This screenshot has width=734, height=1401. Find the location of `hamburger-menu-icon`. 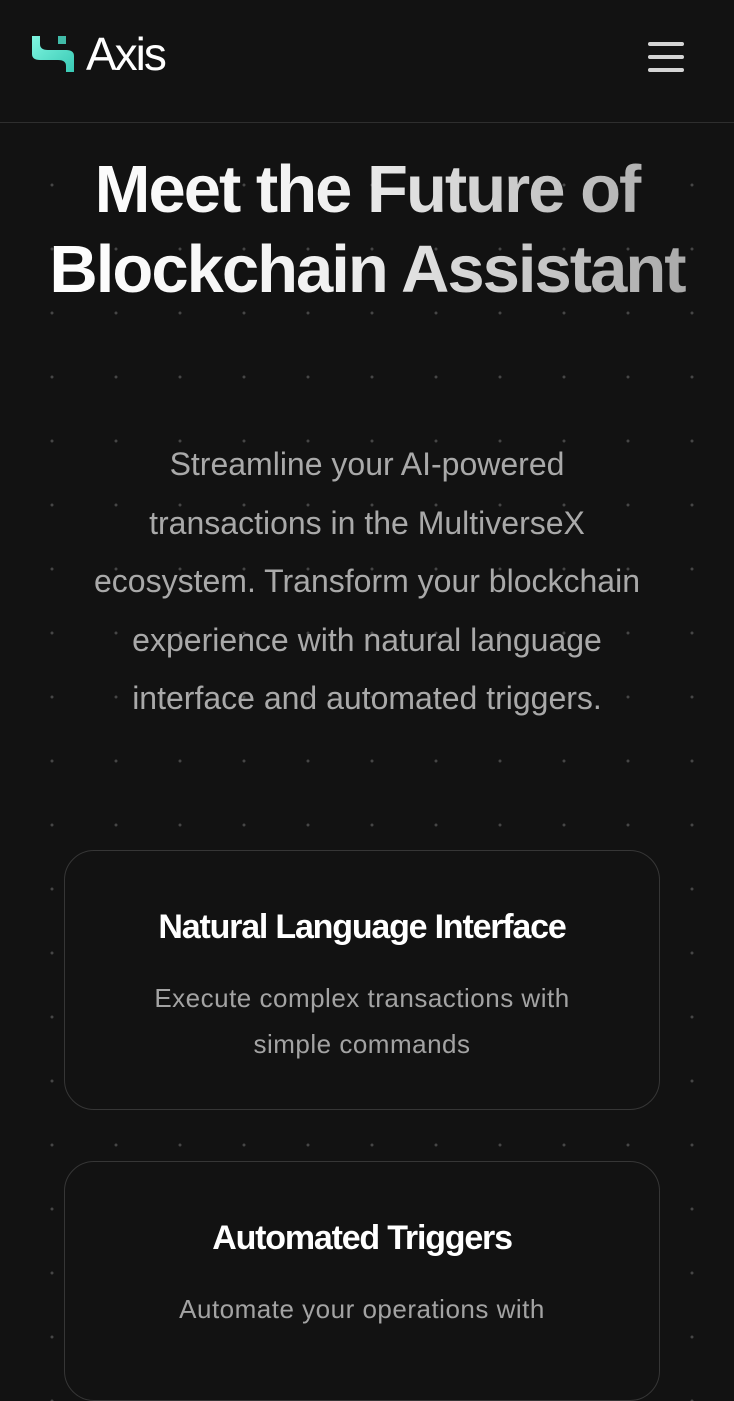

hamburger-menu-icon is located at coordinates (666, 44).